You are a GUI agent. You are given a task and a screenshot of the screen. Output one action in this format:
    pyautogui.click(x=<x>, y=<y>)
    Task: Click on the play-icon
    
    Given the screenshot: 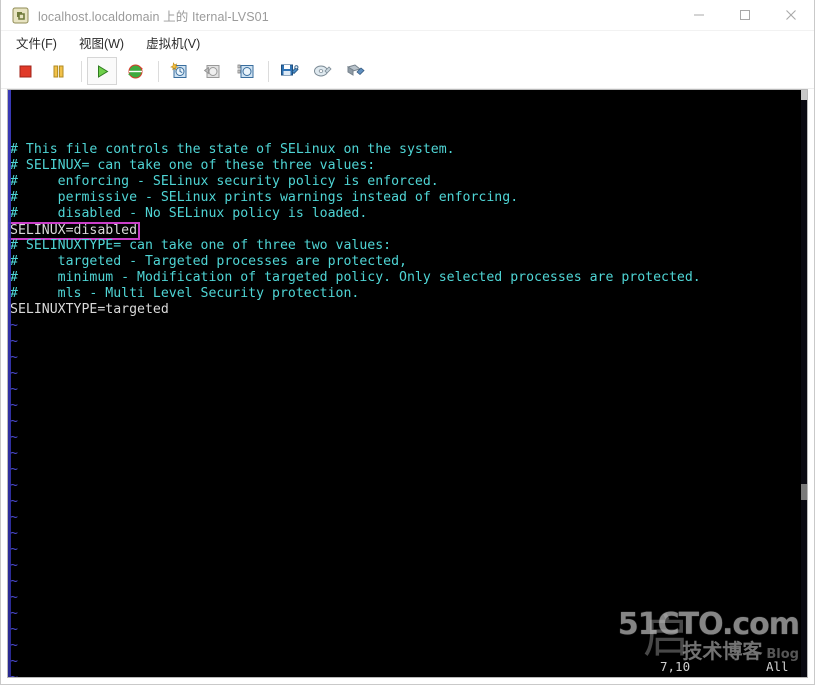 What is the action you would take?
    pyautogui.click(x=102, y=71)
    